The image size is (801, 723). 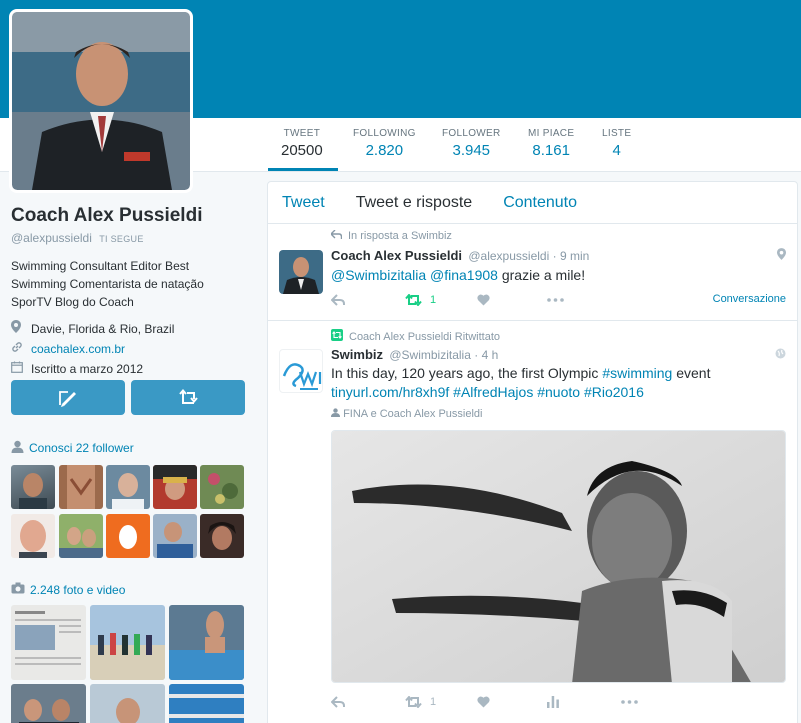 I want to click on tweet-to-button, so click(x=68, y=397).